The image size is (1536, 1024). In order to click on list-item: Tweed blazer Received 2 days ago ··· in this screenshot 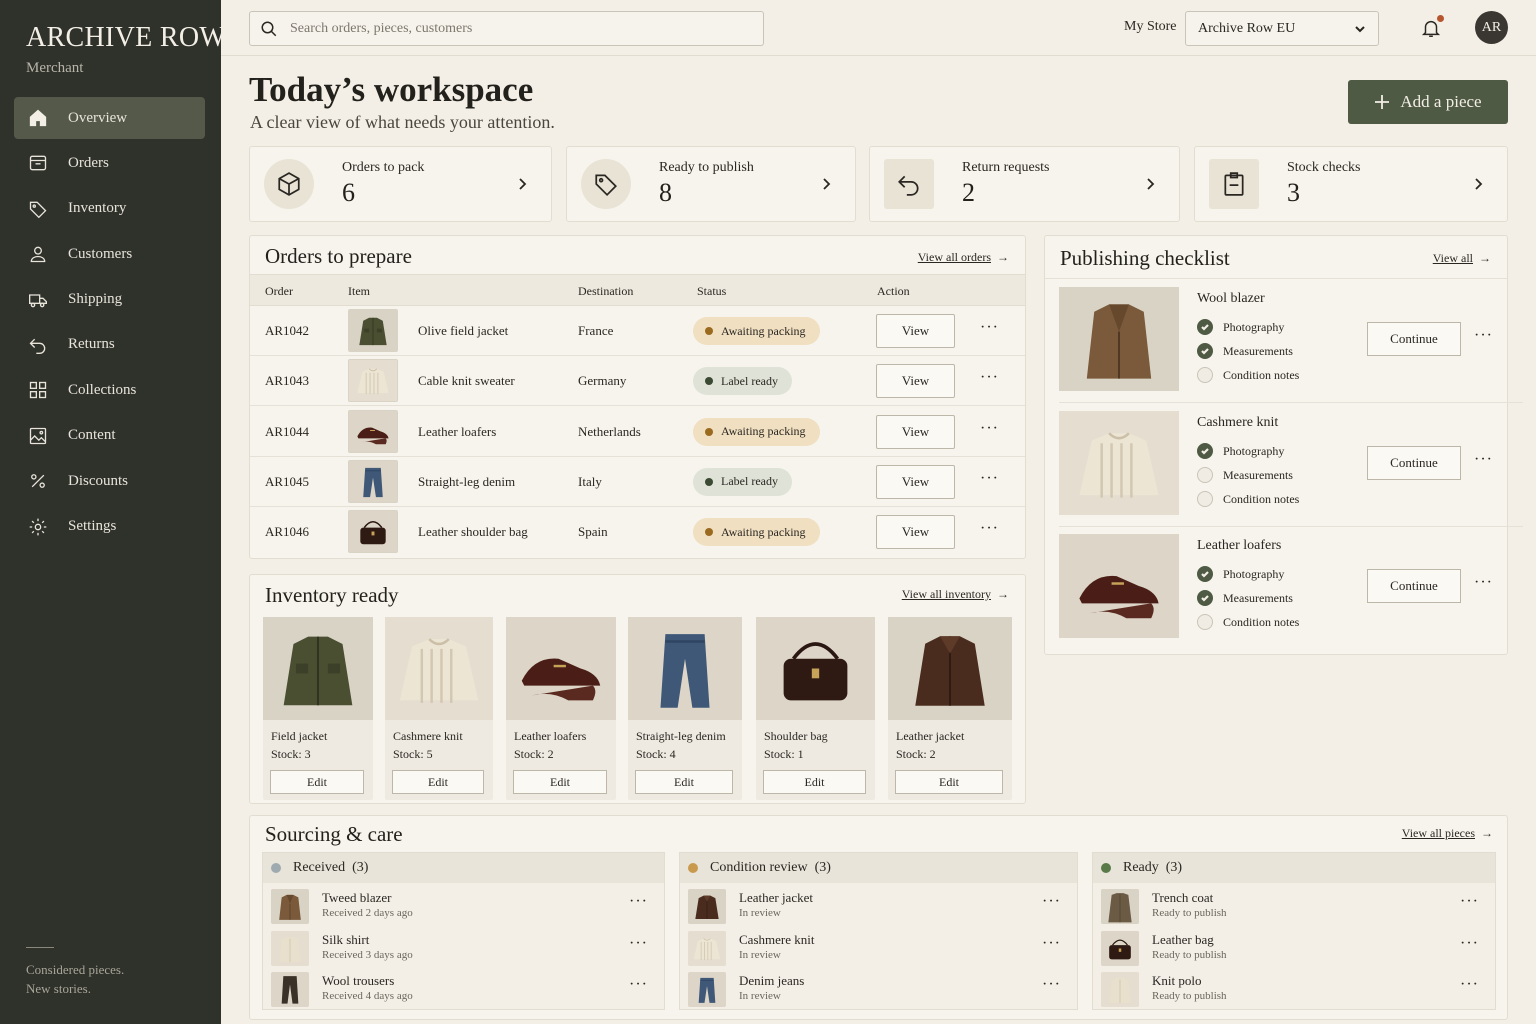, I will do `click(463, 906)`.